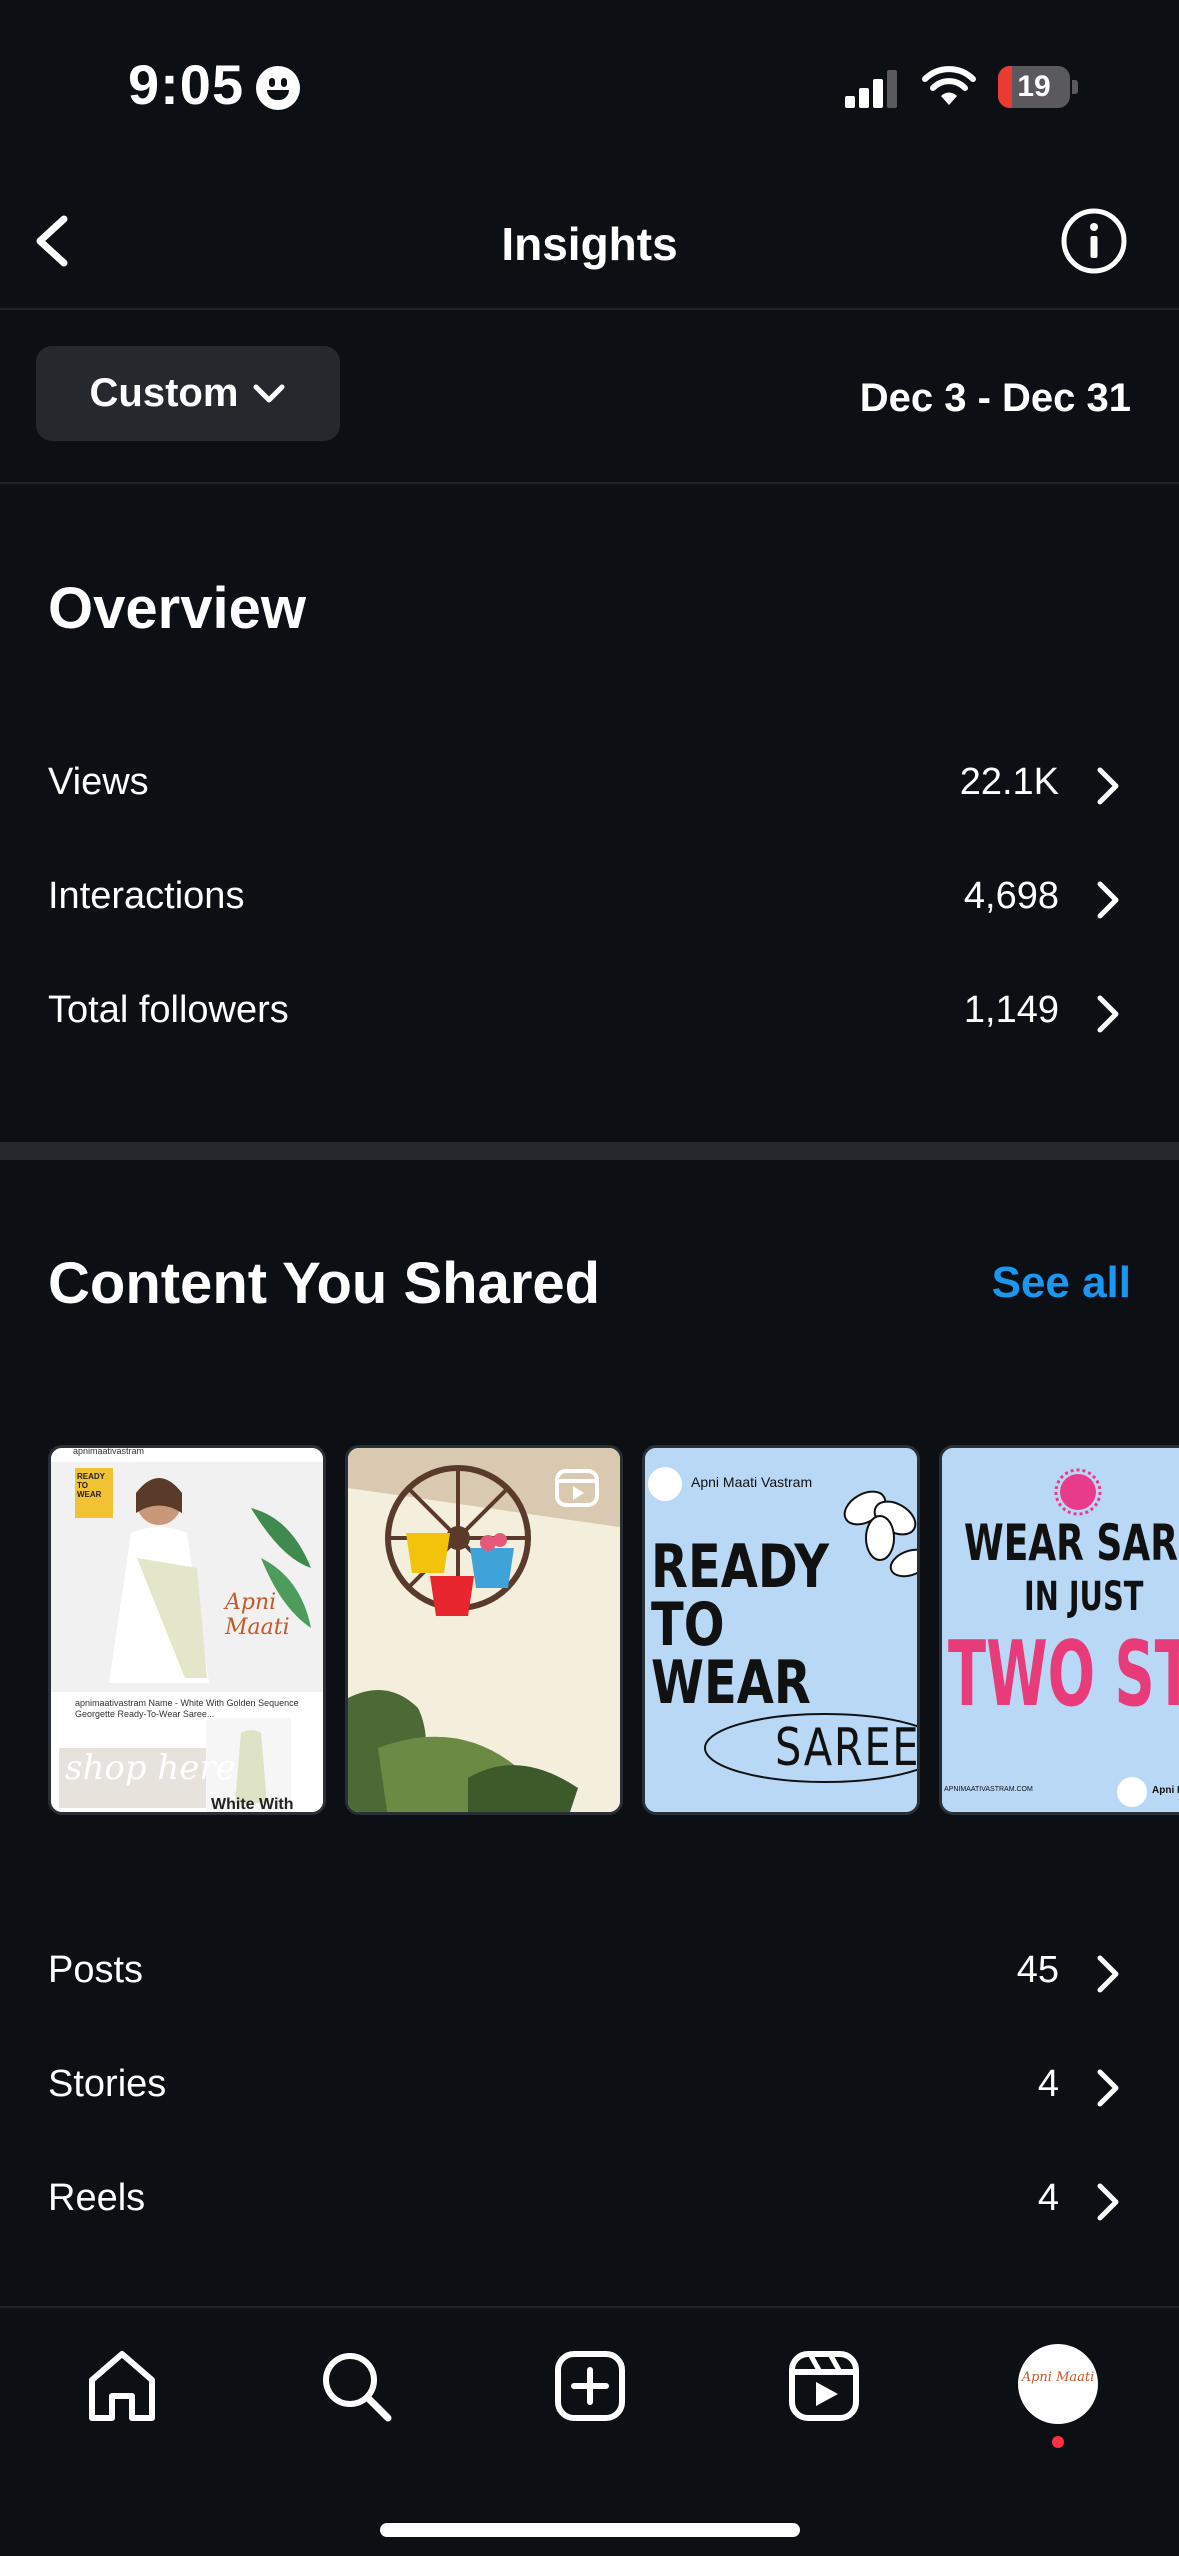 This screenshot has width=1179, height=2556. Describe the element at coordinates (168, 1010) in the screenshot. I see `row-label: Total followers` at that location.